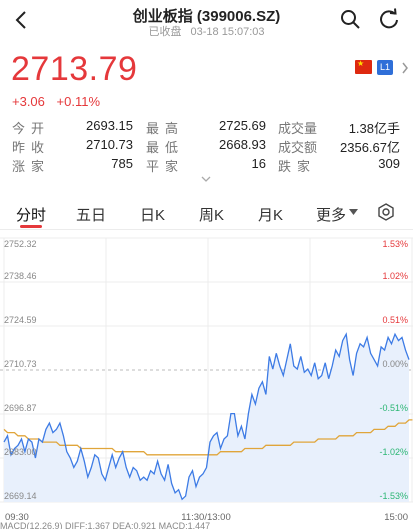 This screenshot has height=529, width=413. What do you see at coordinates (363, 66) in the screenshot?
I see `china-flag-icon: ★` at bounding box center [363, 66].